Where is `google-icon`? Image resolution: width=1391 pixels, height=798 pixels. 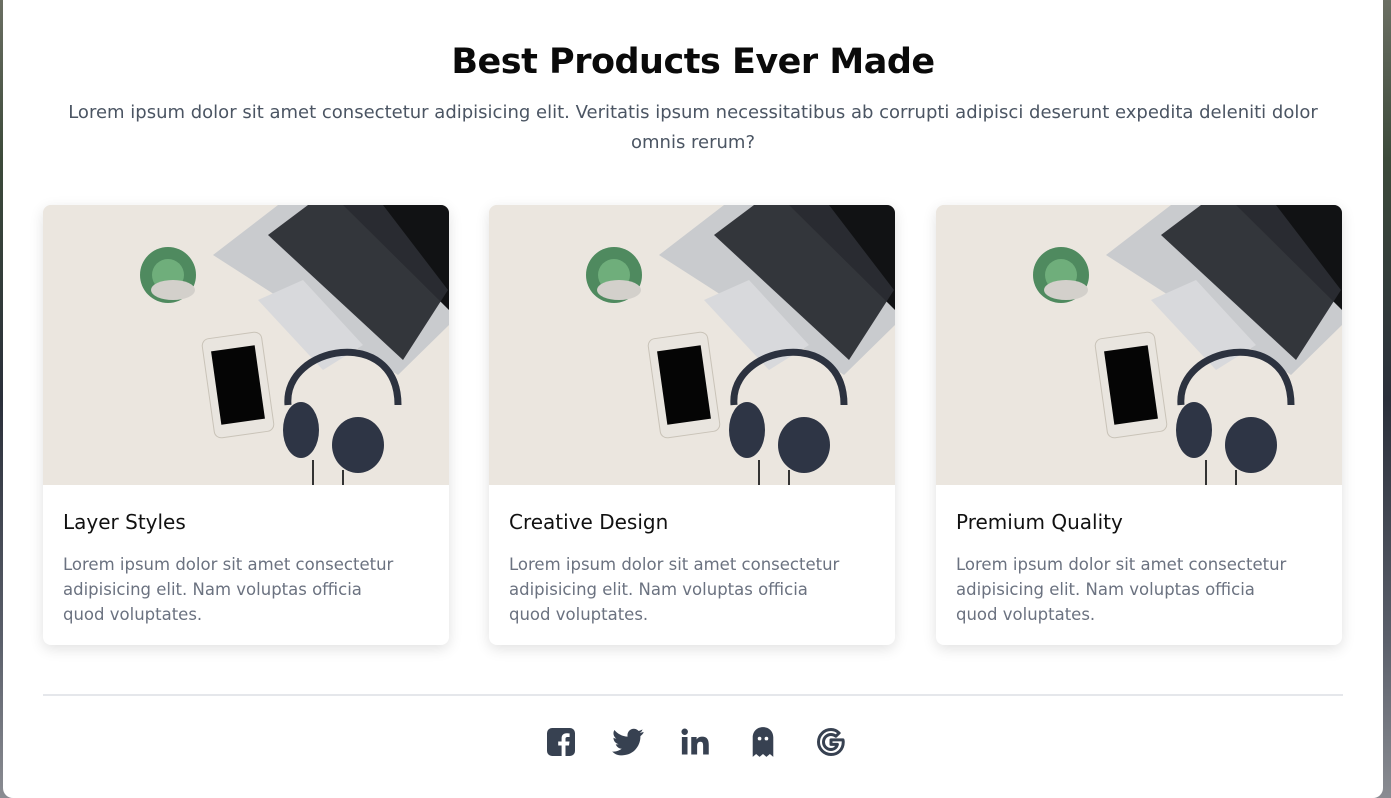
google-icon is located at coordinates (831, 742).